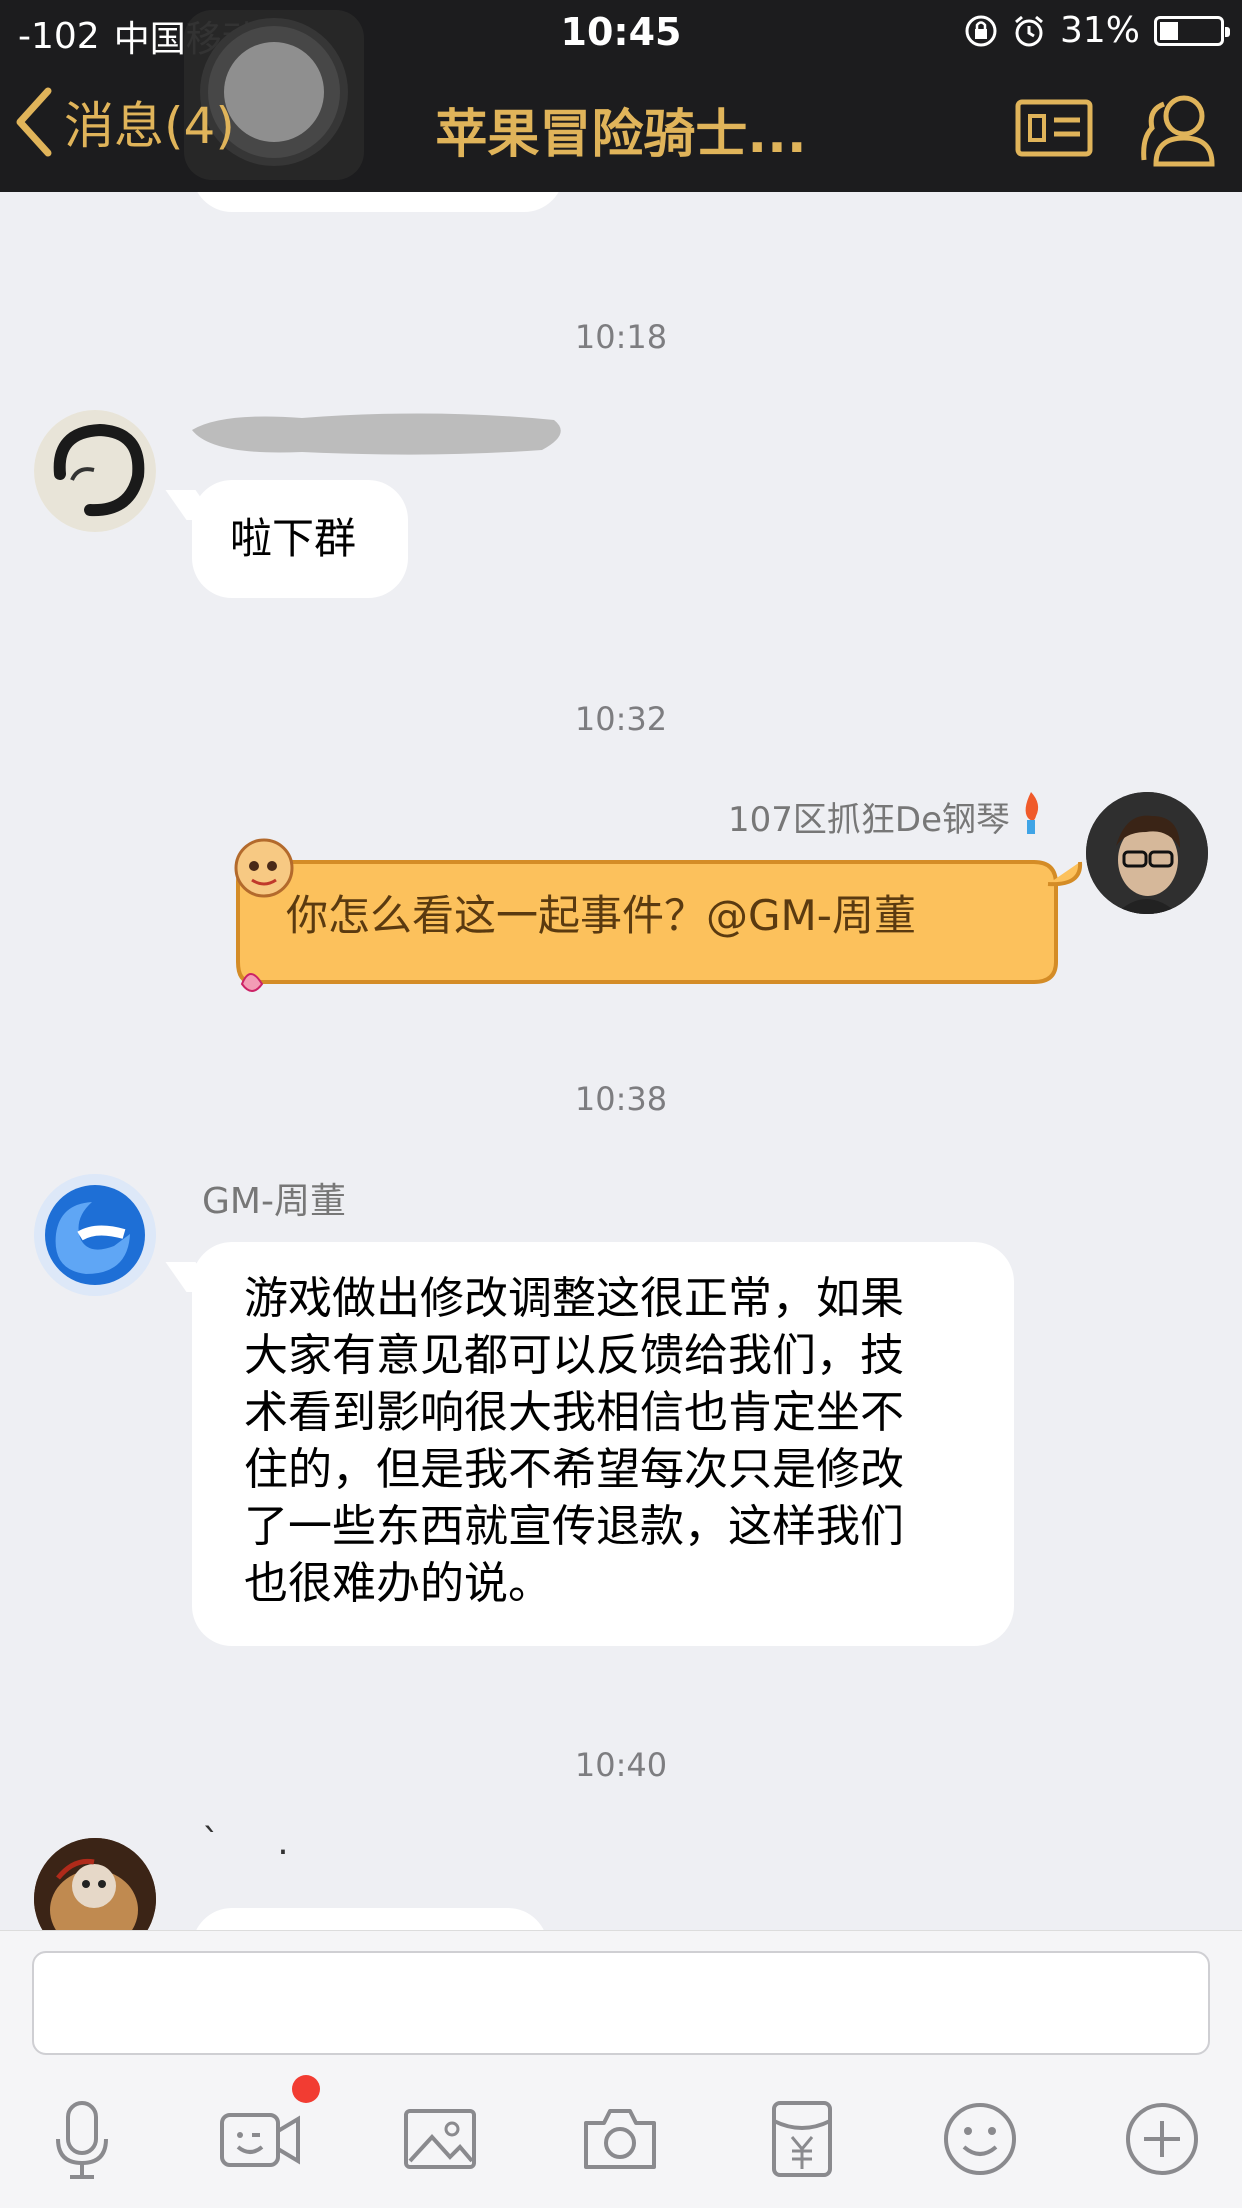 The image size is (1242, 2208). What do you see at coordinates (601, 915) in the screenshot?
I see `message-text: 你怎么看这一起事件？@GM-周董` at bounding box center [601, 915].